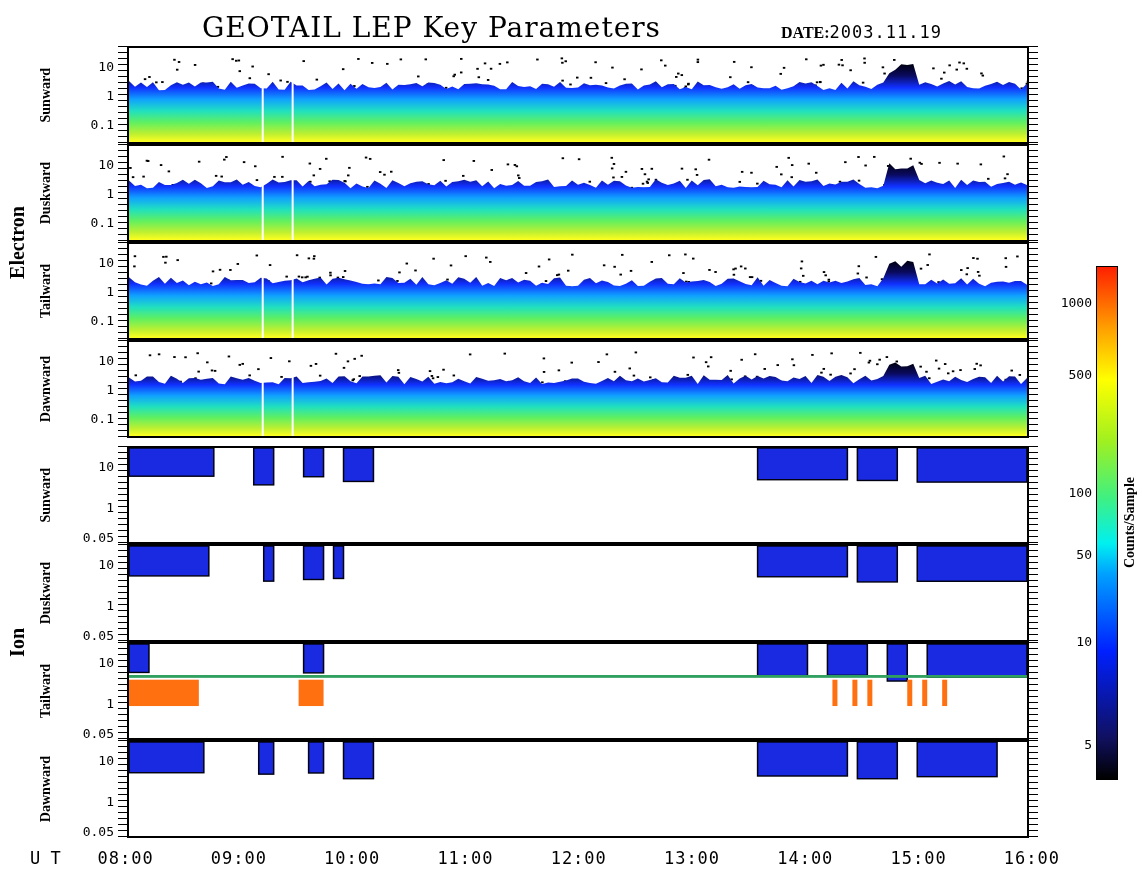 The image size is (1142, 880). I want to click on time-tick-label: 10:00, so click(352, 858).